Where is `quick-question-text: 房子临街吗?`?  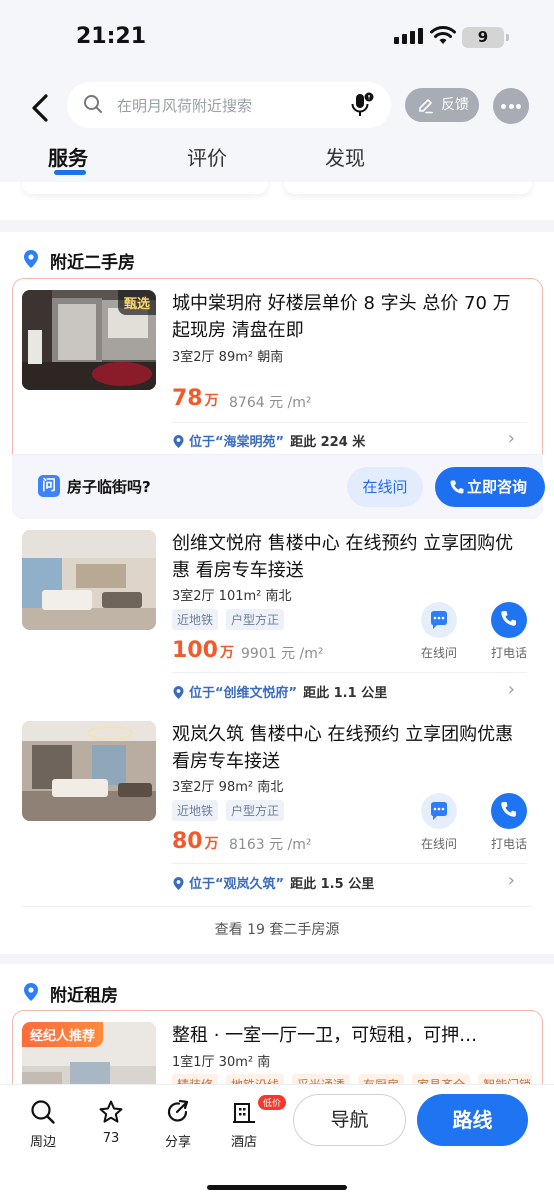
quick-question-text: 房子临街吗? is located at coordinates (109, 486).